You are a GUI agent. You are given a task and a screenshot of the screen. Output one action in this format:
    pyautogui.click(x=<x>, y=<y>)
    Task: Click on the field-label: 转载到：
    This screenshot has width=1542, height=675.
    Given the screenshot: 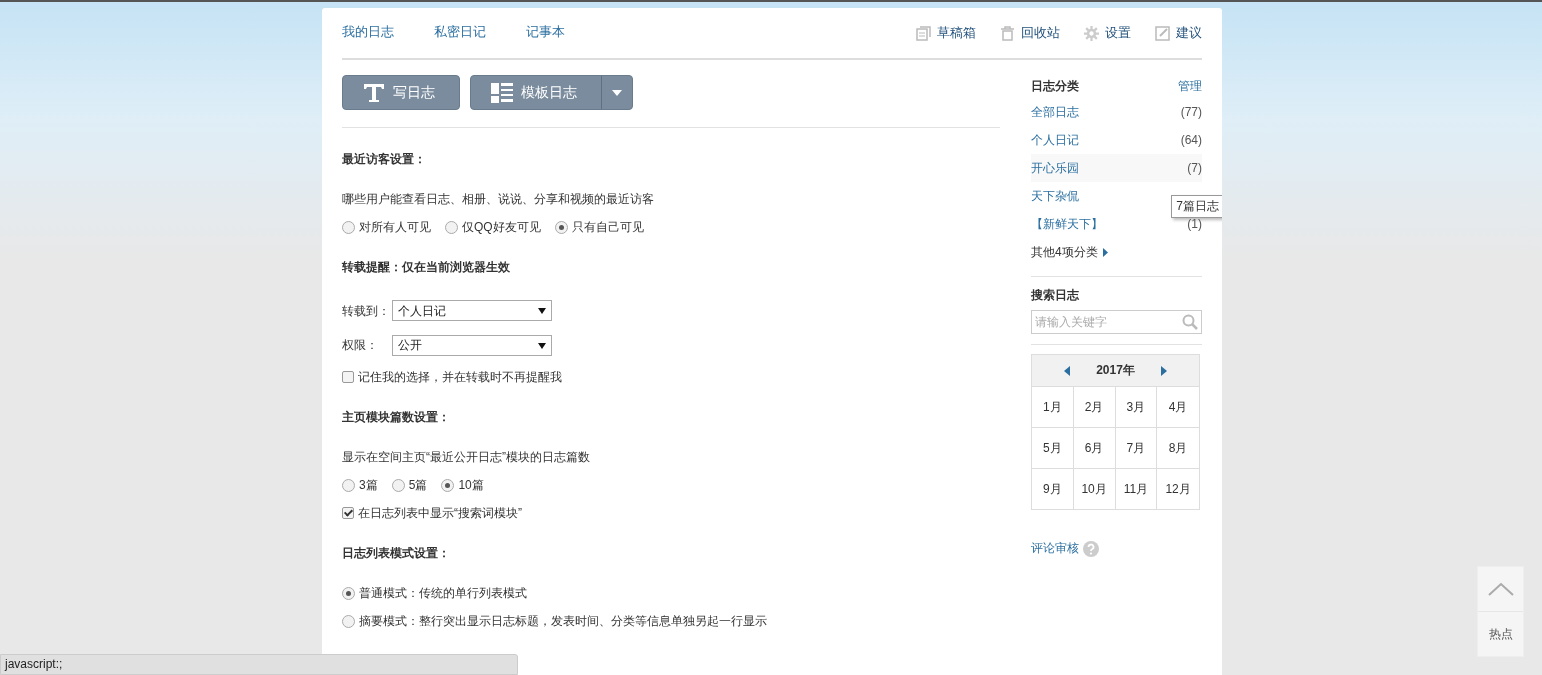 What is the action you would take?
    pyautogui.click(x=366, y=310)
    